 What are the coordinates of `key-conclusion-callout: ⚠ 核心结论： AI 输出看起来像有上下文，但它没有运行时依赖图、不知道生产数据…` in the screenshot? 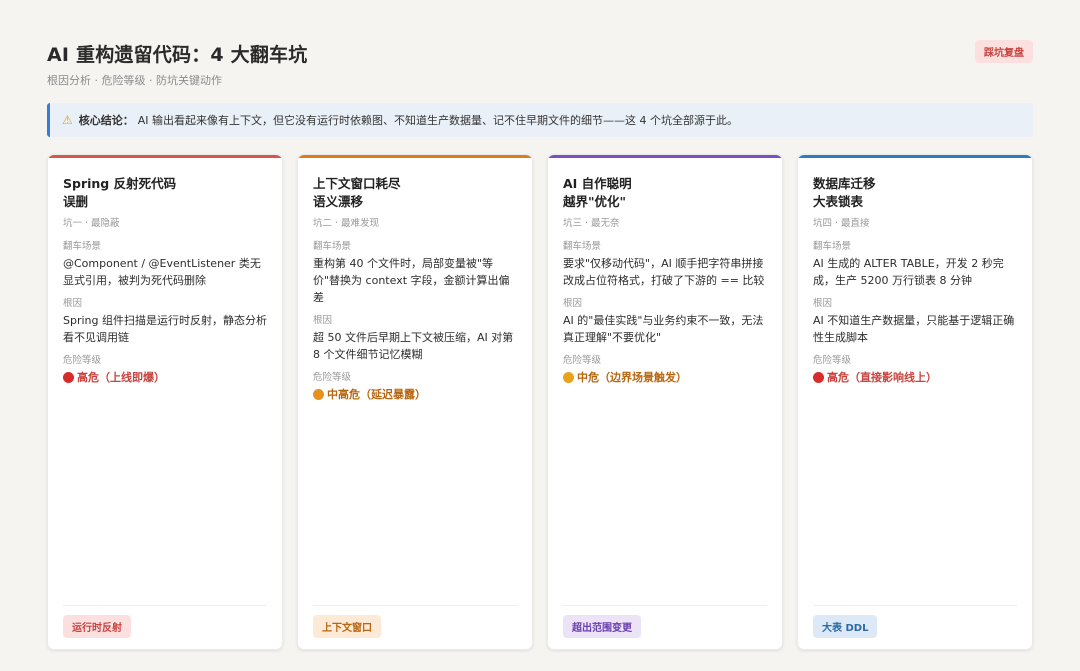 It's located at (540, 120).